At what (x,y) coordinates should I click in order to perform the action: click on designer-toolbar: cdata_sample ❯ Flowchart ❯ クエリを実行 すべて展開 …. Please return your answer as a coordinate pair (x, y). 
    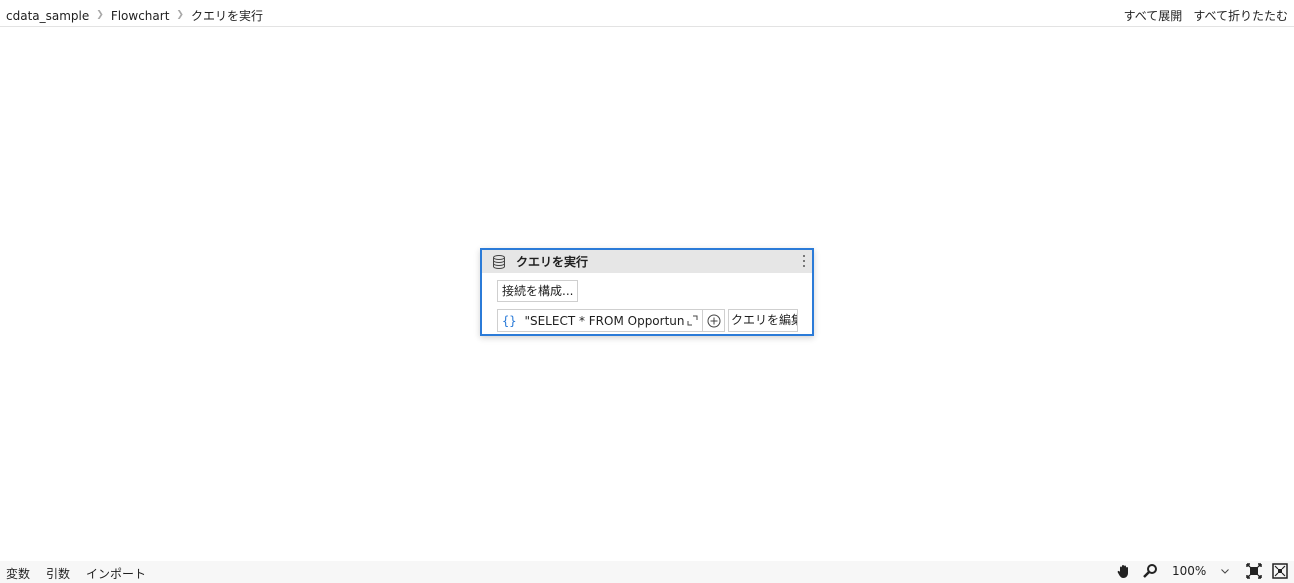
    Looking at the image, I should click on (647, 13).